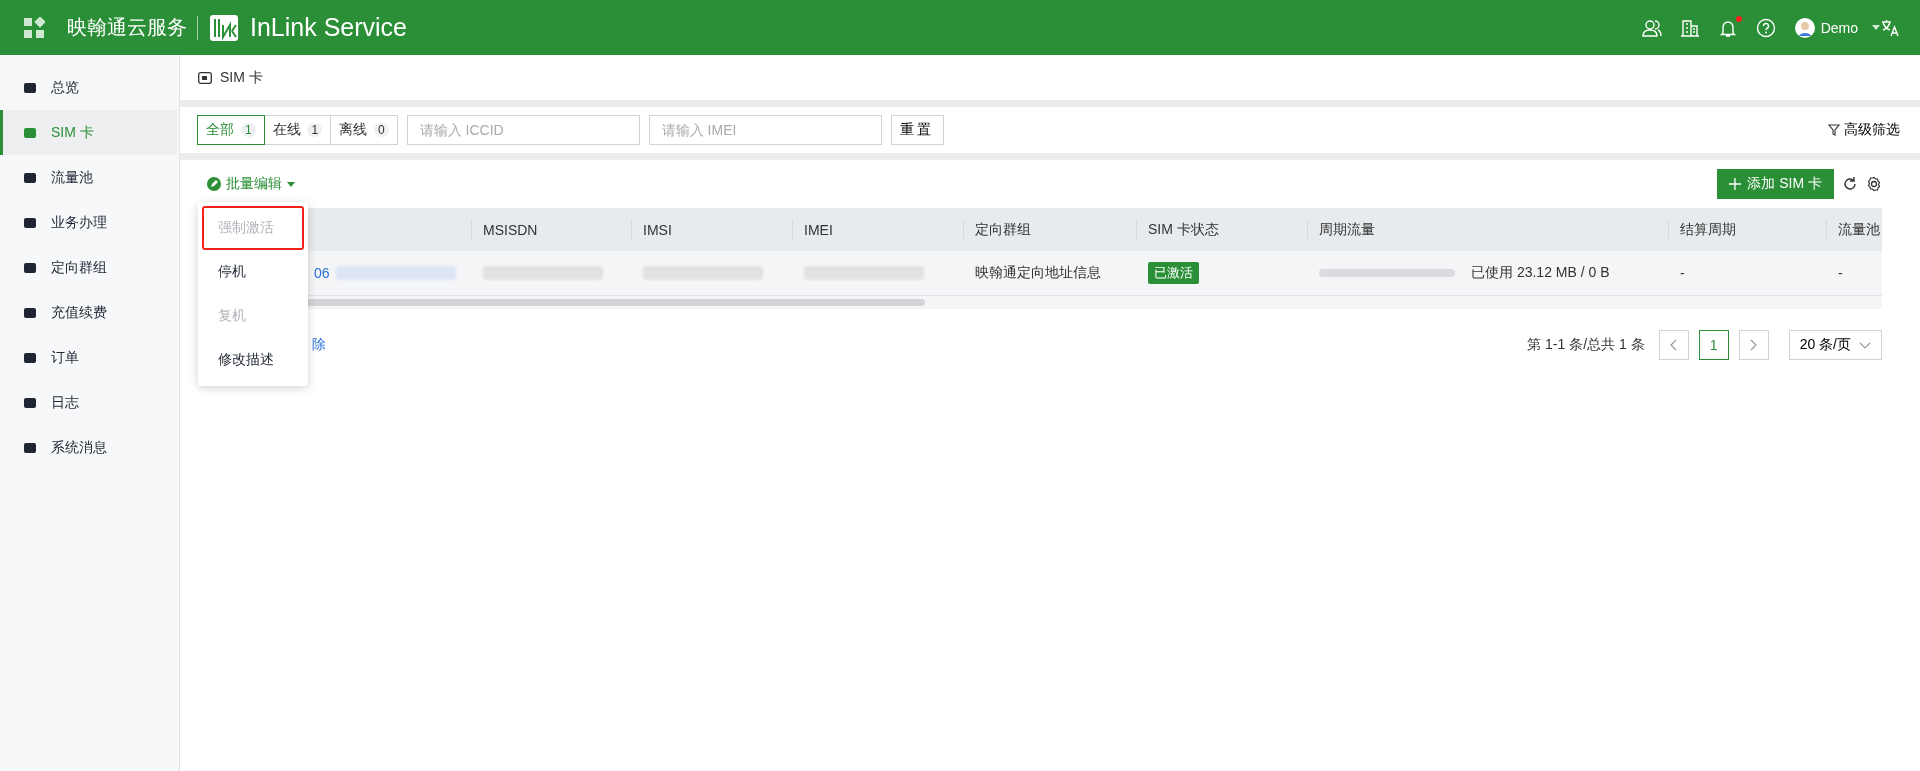 The width and height of the screenshot is (1920, 771). I want to click on user-menu: Demo, so click(1839, 27).